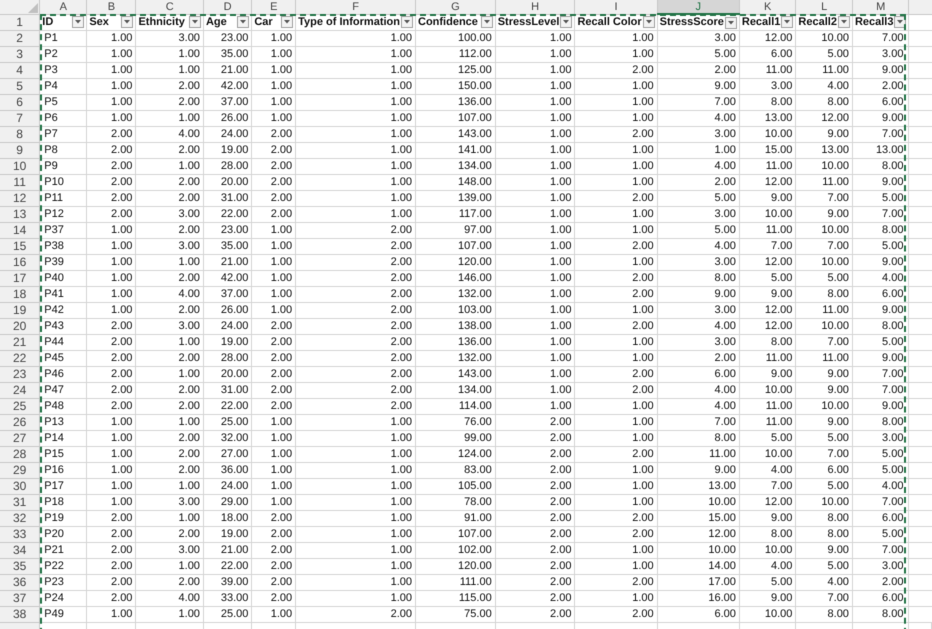 Image resolution: width=932 pixels, height=629 pixels. What do you see at coordinates (20, 374) in the screenshot?
I see `row-number: 23` at bounding box center [20, 374].